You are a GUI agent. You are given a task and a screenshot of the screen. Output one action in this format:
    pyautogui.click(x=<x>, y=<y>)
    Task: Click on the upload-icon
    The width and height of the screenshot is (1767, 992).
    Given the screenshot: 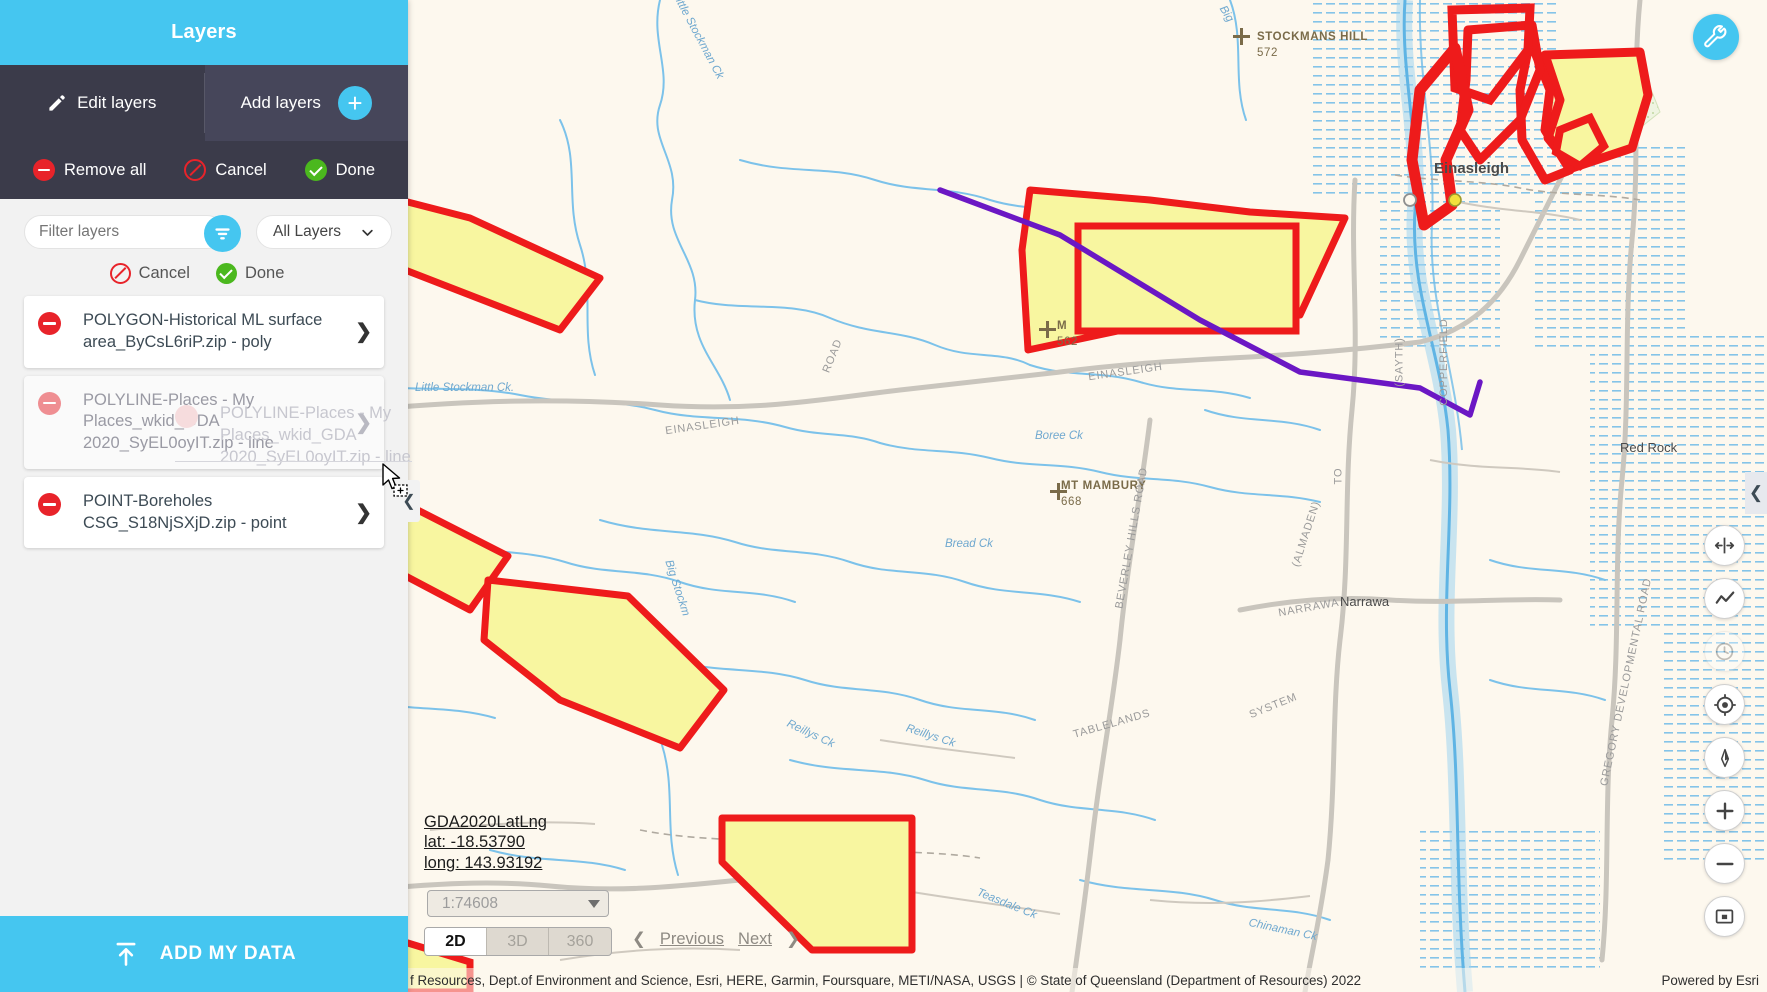 What is the action you would take?
    pyautogui.click(x=126, y=954)
    